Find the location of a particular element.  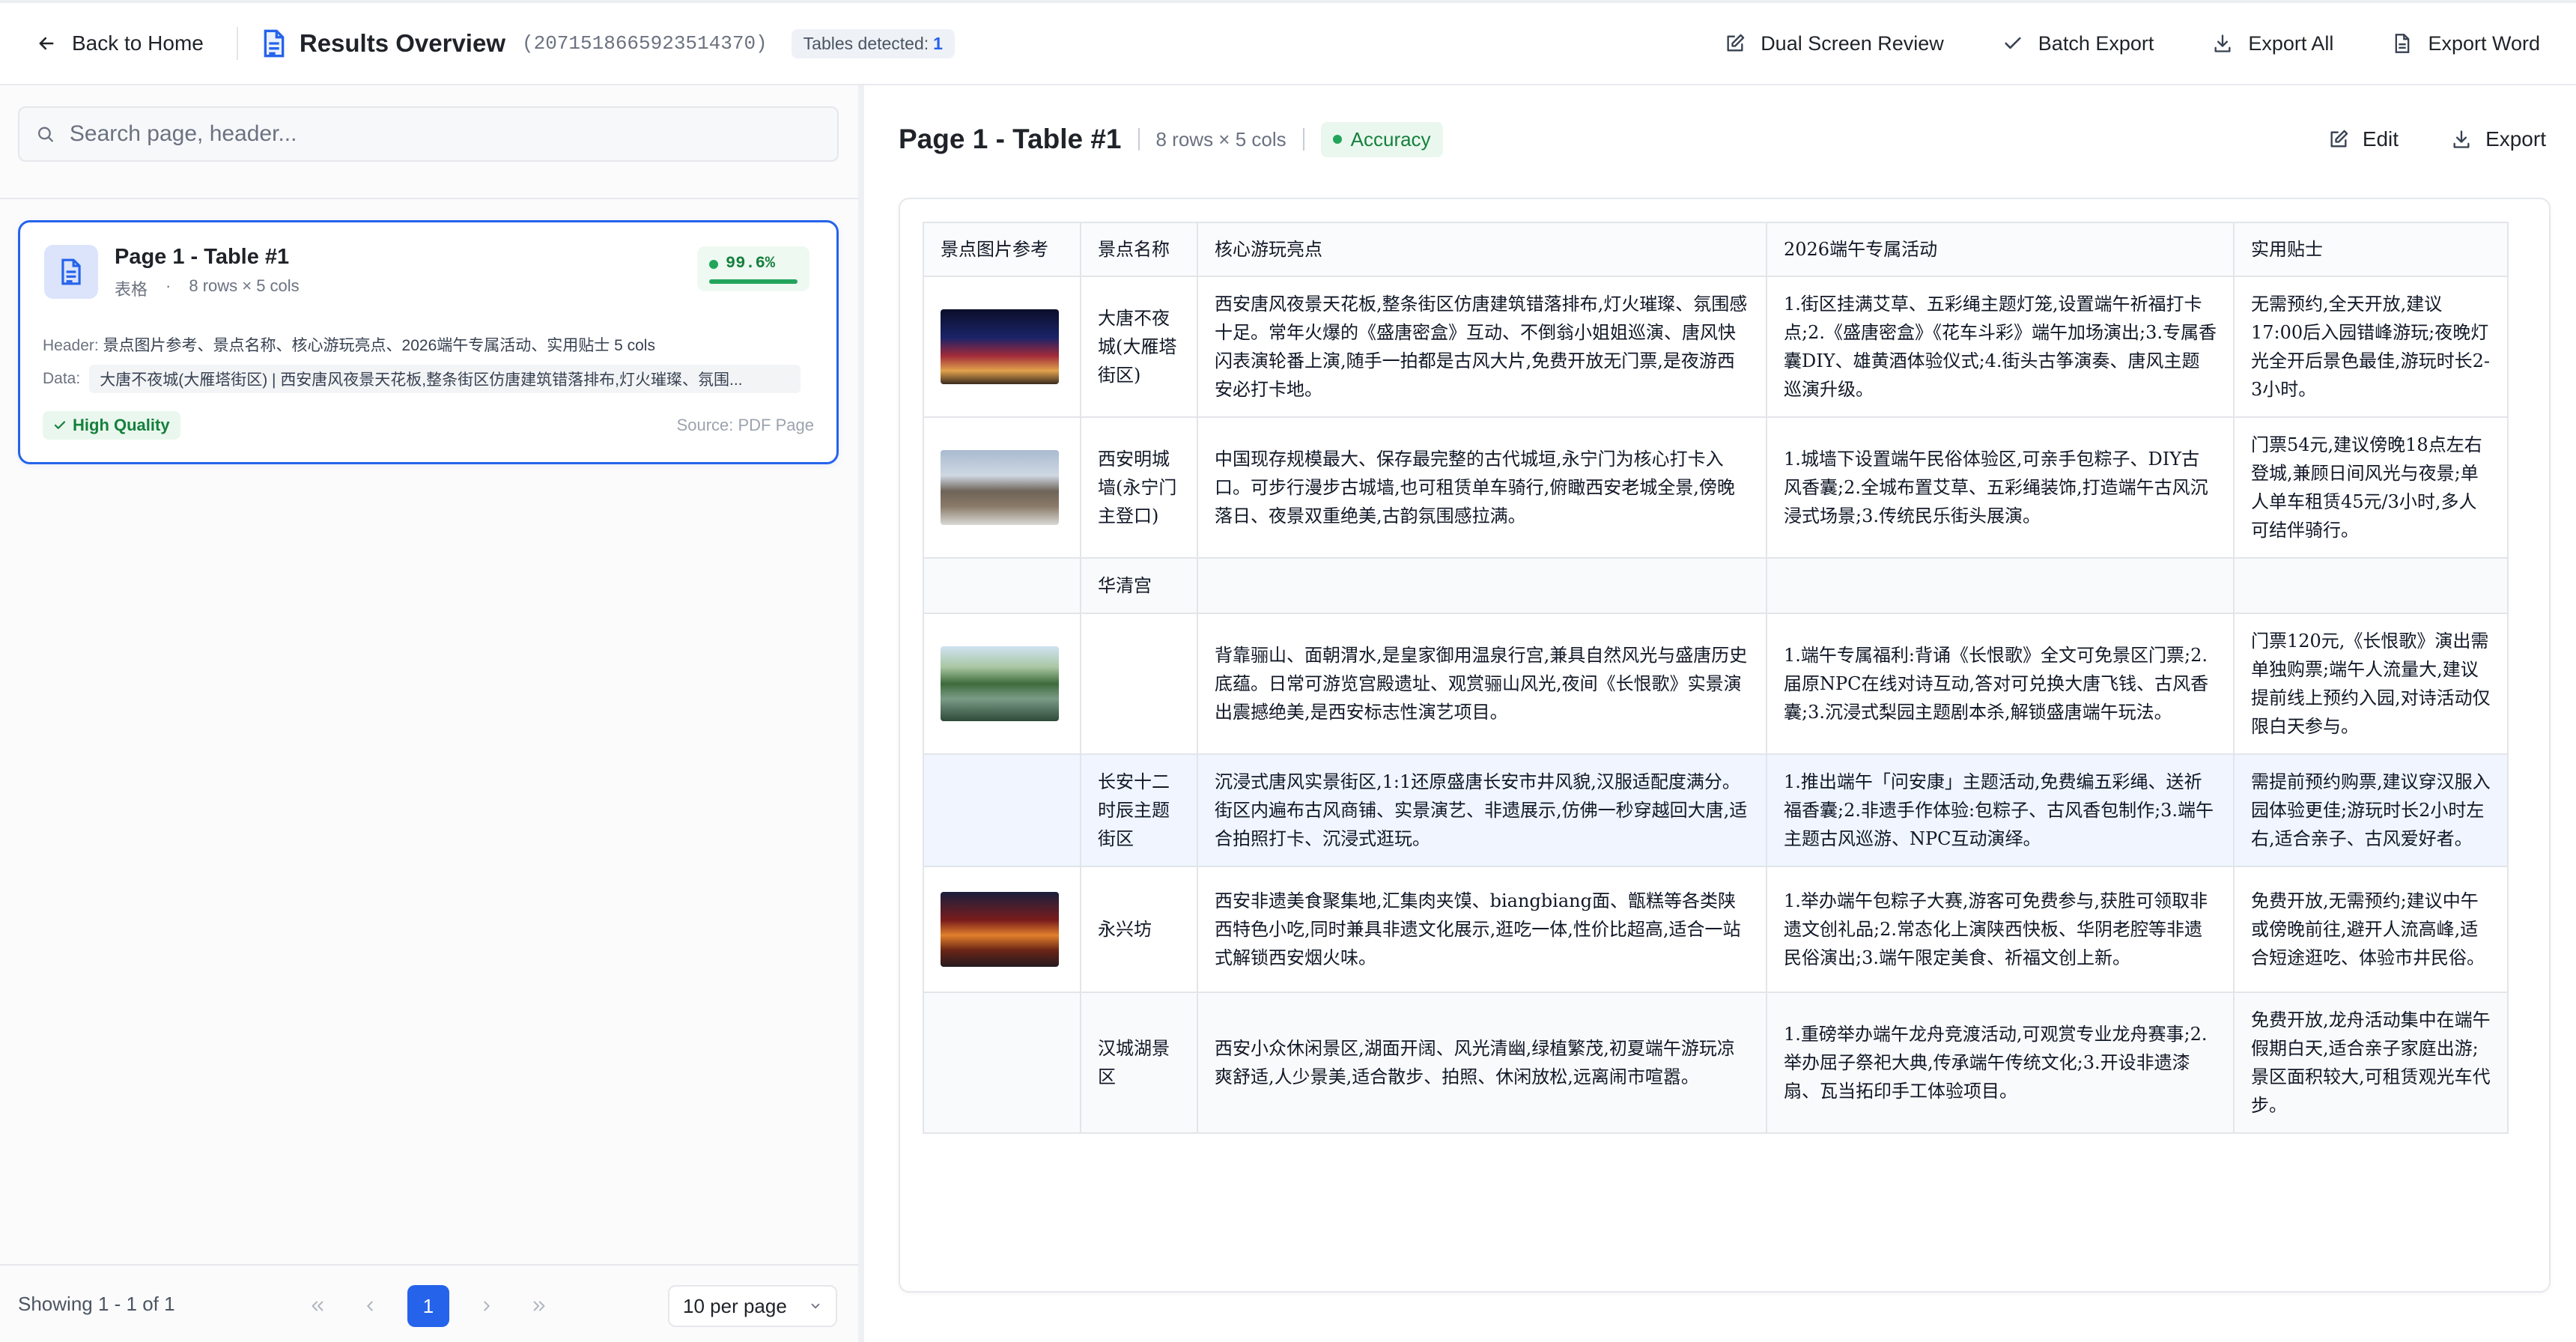

file-text-icon is located at coordinates (2403, 44).